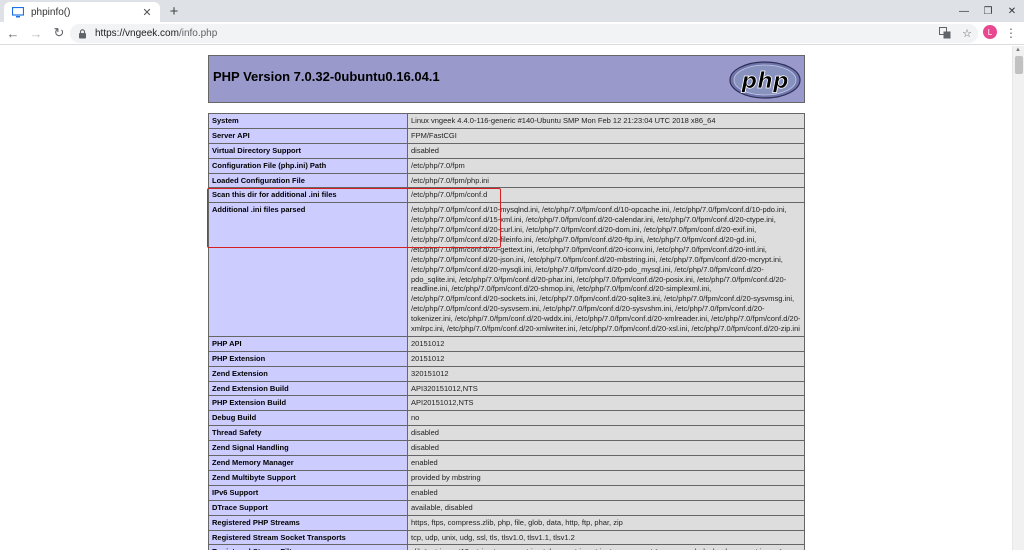 The height and width of the screenshot is (550, 1024). I want to click on restore-icon: ❐, so click(988, 11).